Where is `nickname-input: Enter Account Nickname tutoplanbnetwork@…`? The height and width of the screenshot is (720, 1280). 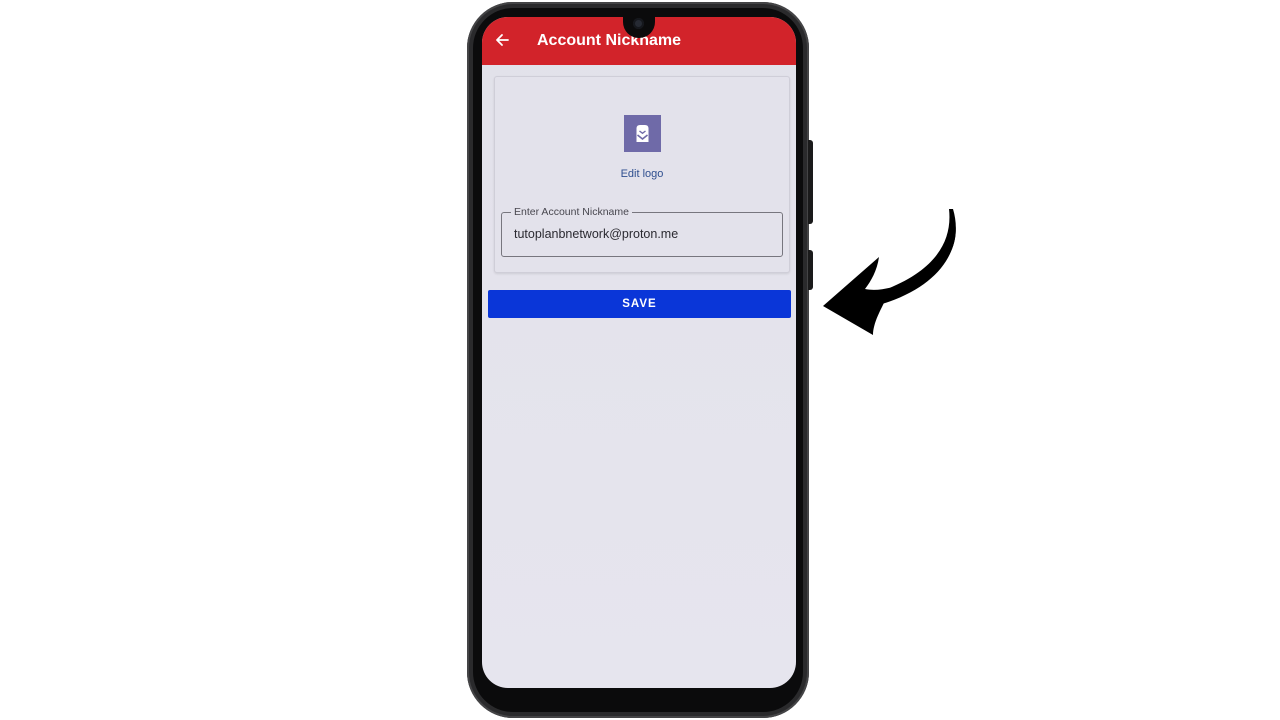 nickname-input: Enter Account Nickname tutoplanbnetwork@… is located at coordinates (642, 231).